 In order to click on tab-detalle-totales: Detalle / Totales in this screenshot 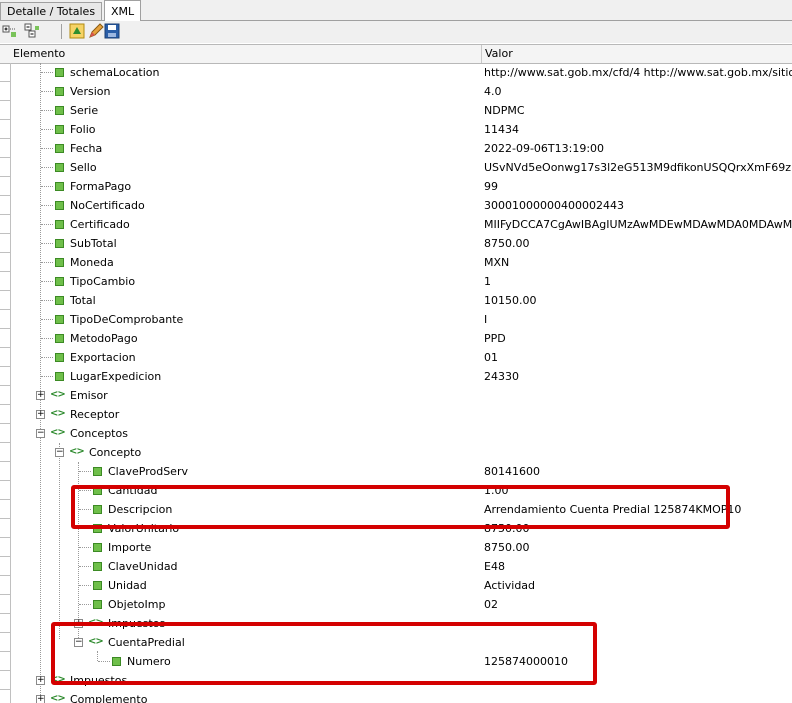, I will do `click(51, 11)`.